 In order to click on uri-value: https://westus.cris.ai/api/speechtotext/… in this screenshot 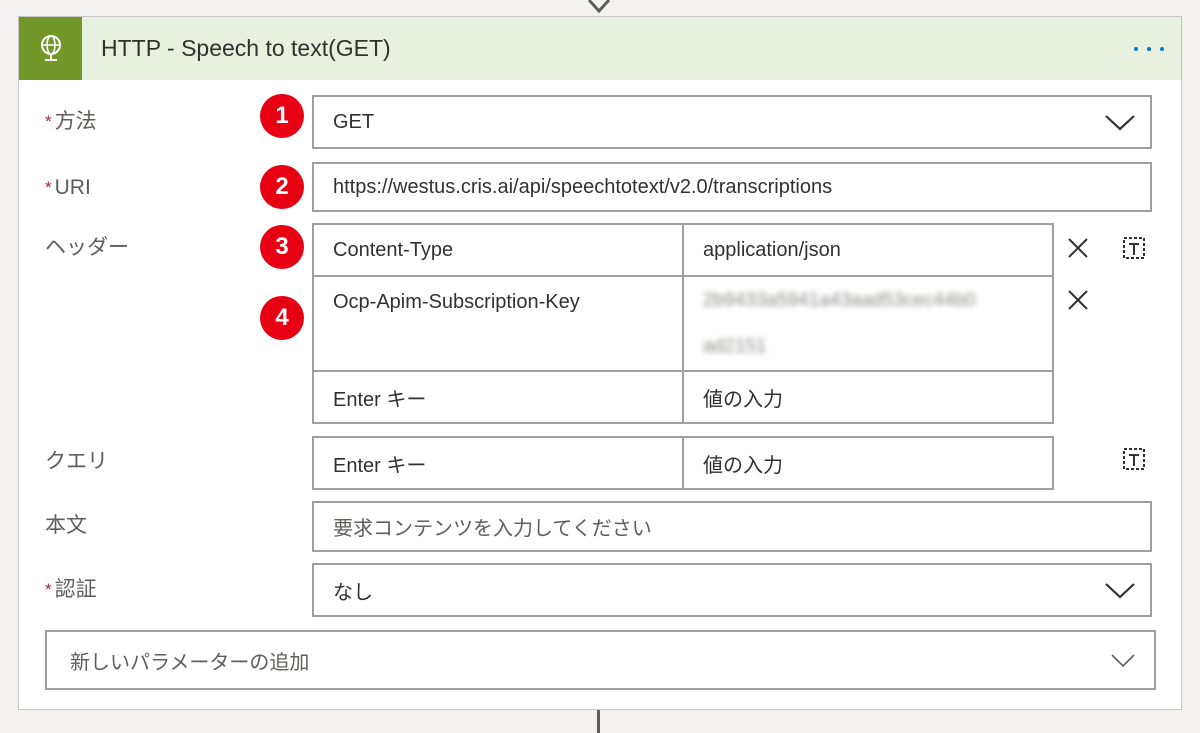, I will do `click(583, 186)`.